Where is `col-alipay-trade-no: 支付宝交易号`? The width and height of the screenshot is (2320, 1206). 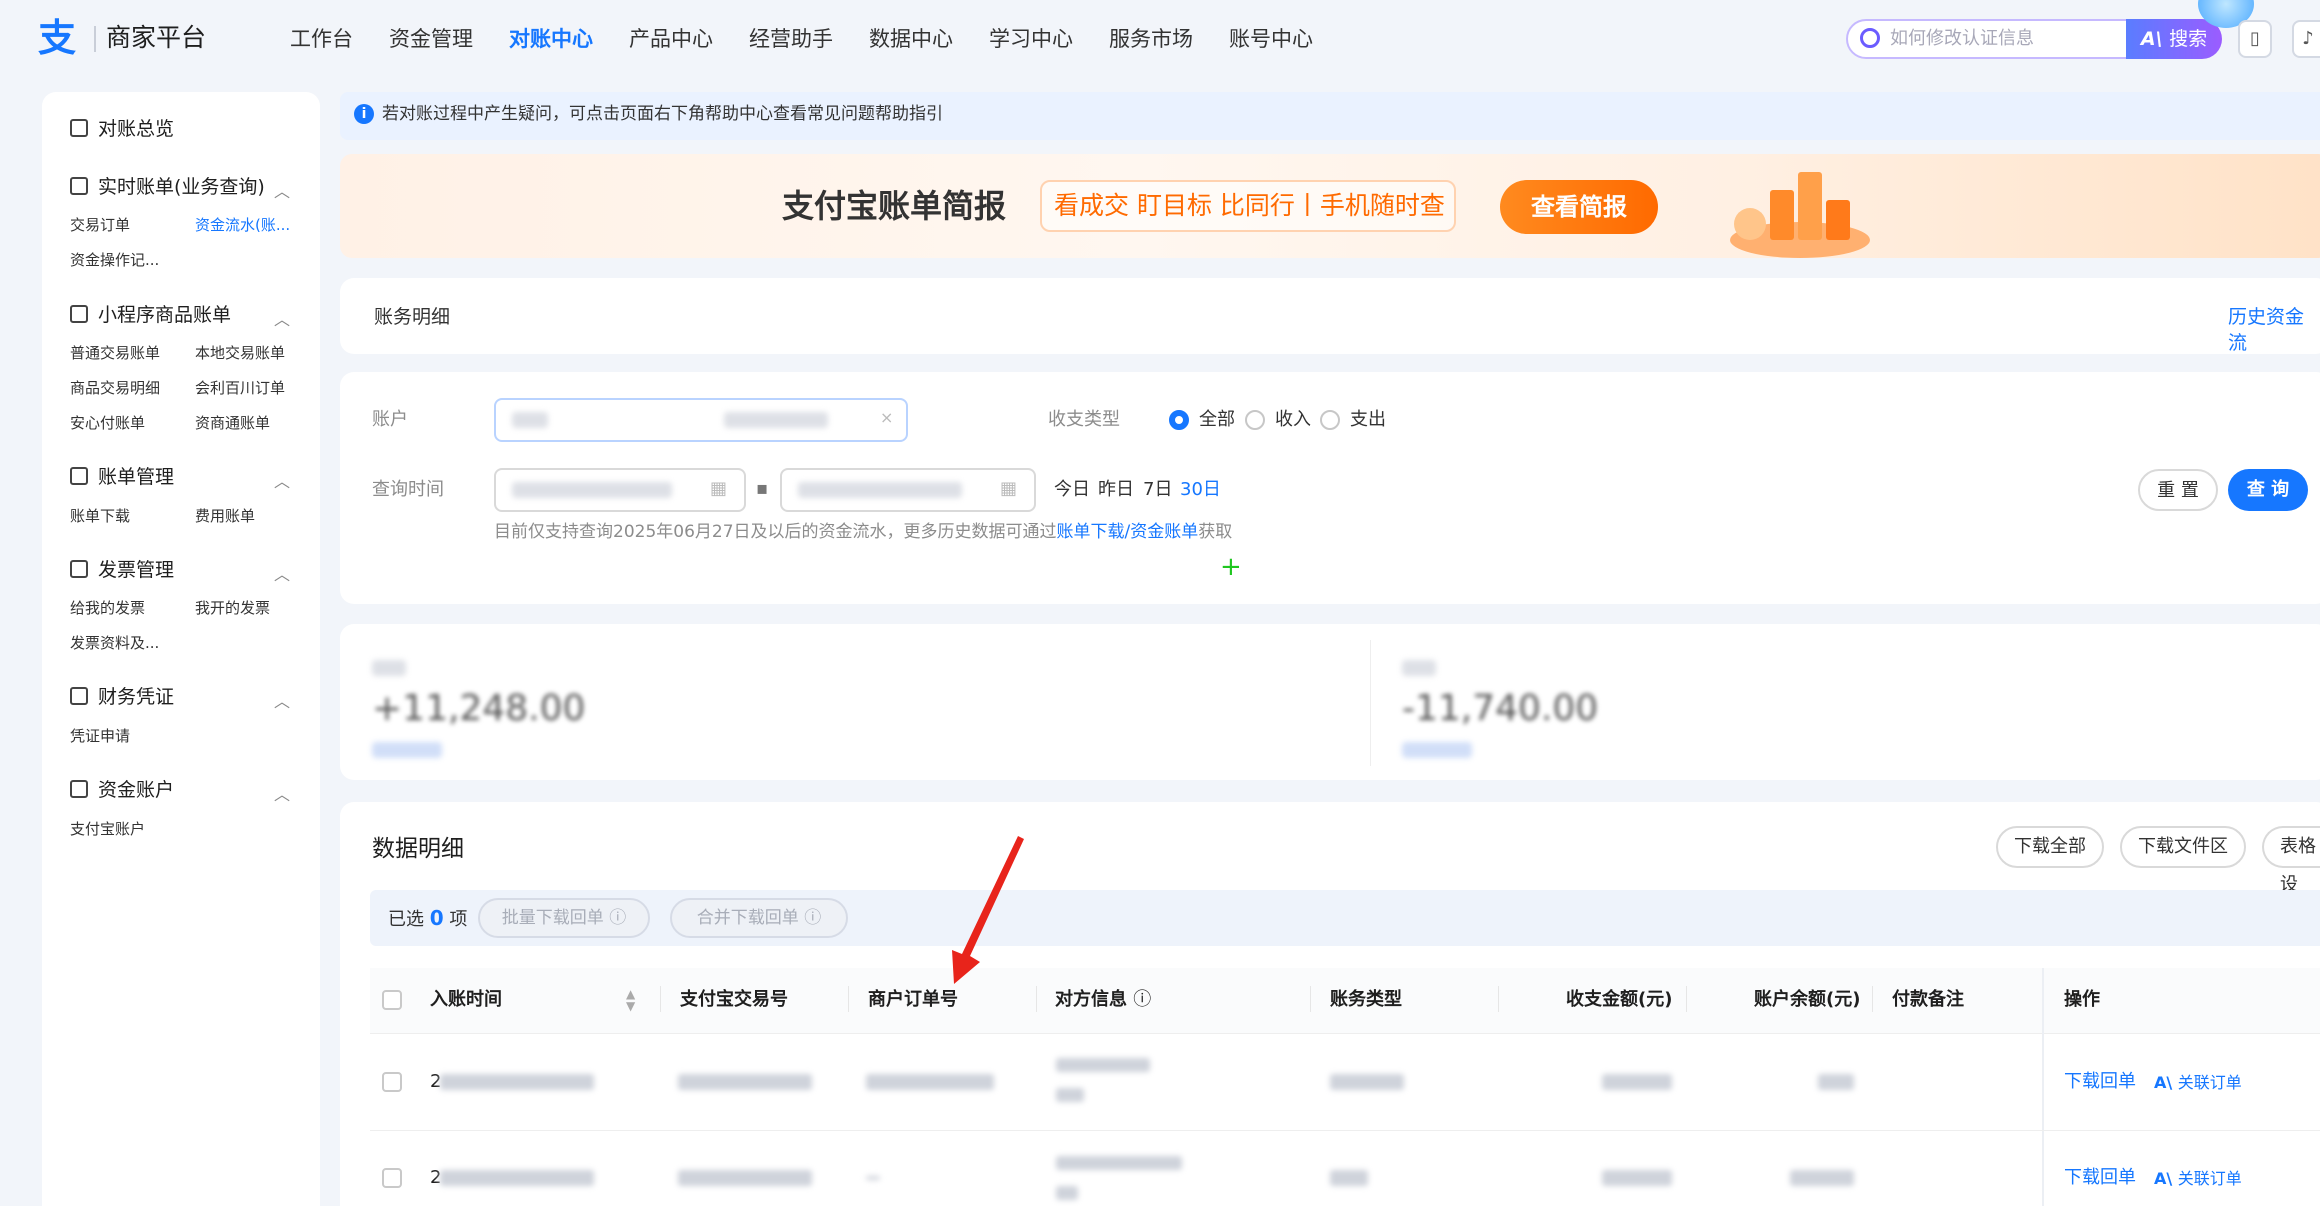 col-alipay-trade-no: 支付宝交易号 is located at coordinates (734, 1000).